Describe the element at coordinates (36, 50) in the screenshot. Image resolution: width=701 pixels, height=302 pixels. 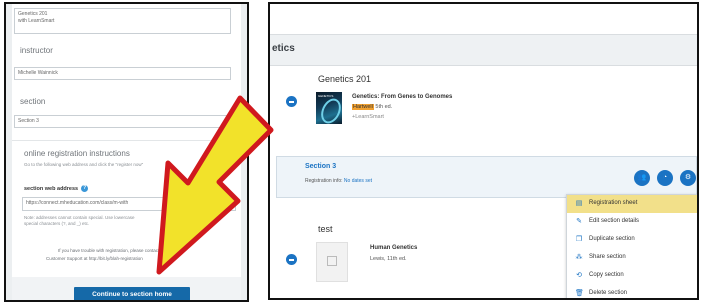
I see `instructor-label: instructor` at that location.